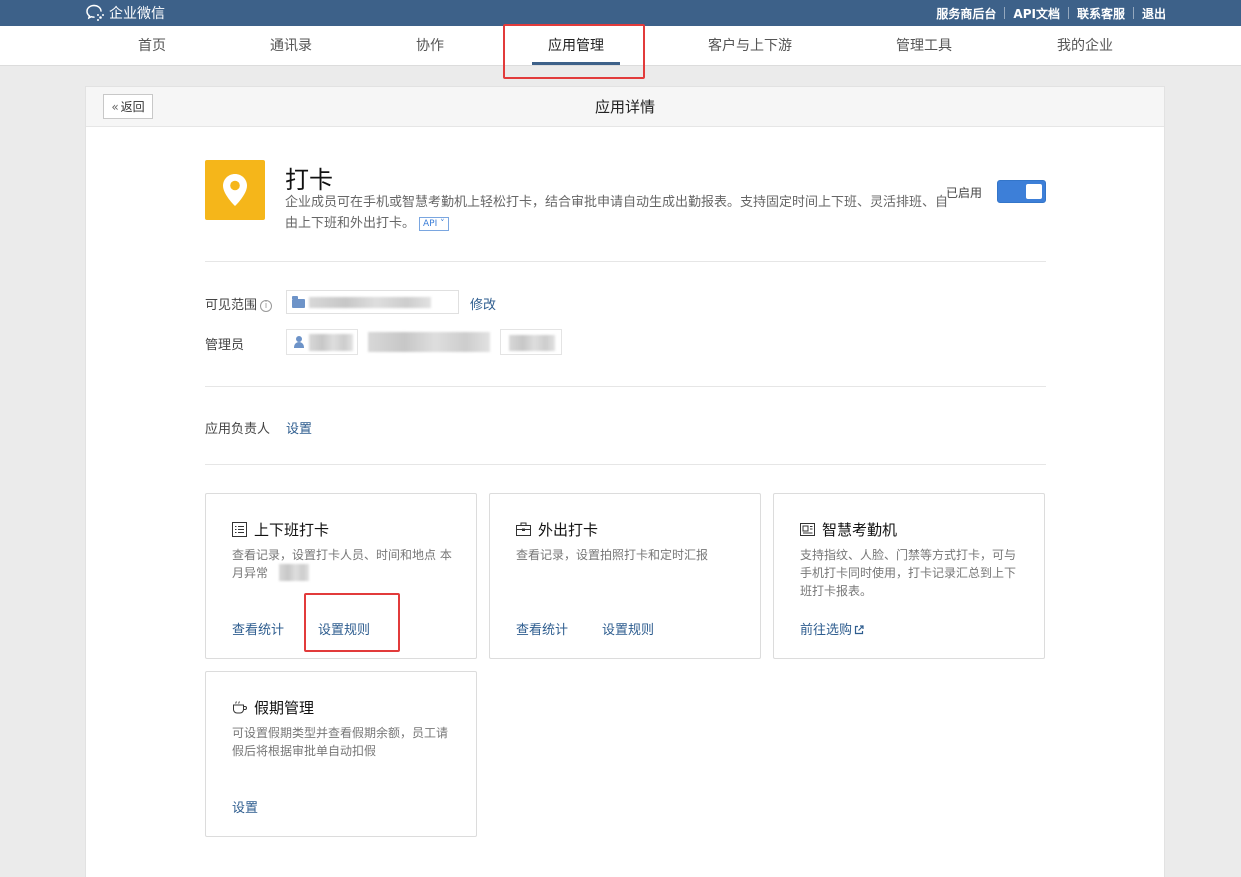 The height and width of the screenshot is (877, 1241). I want to click on provider-admin-link: 服务商后台, so click(966, 13).